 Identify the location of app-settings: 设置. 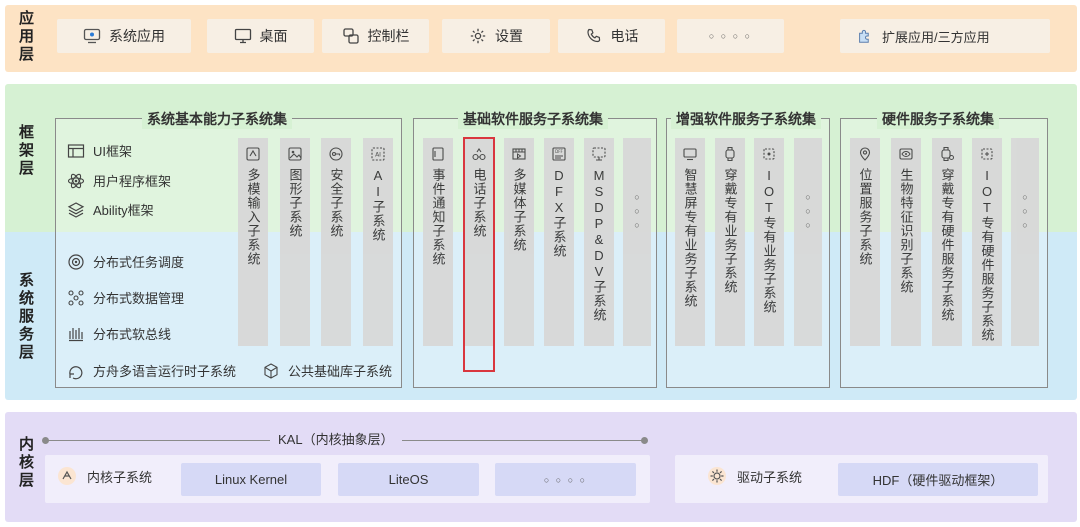
(496, 36).